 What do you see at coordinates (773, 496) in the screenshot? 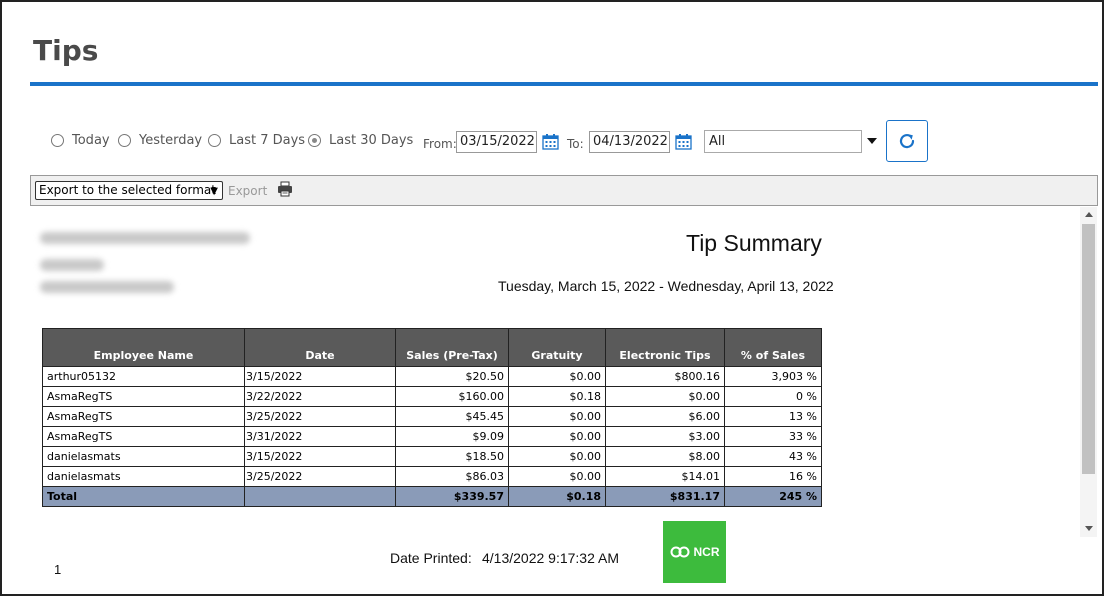
I see `total-percent-sales-cell: 245 %` at bounding box center [773, 496].